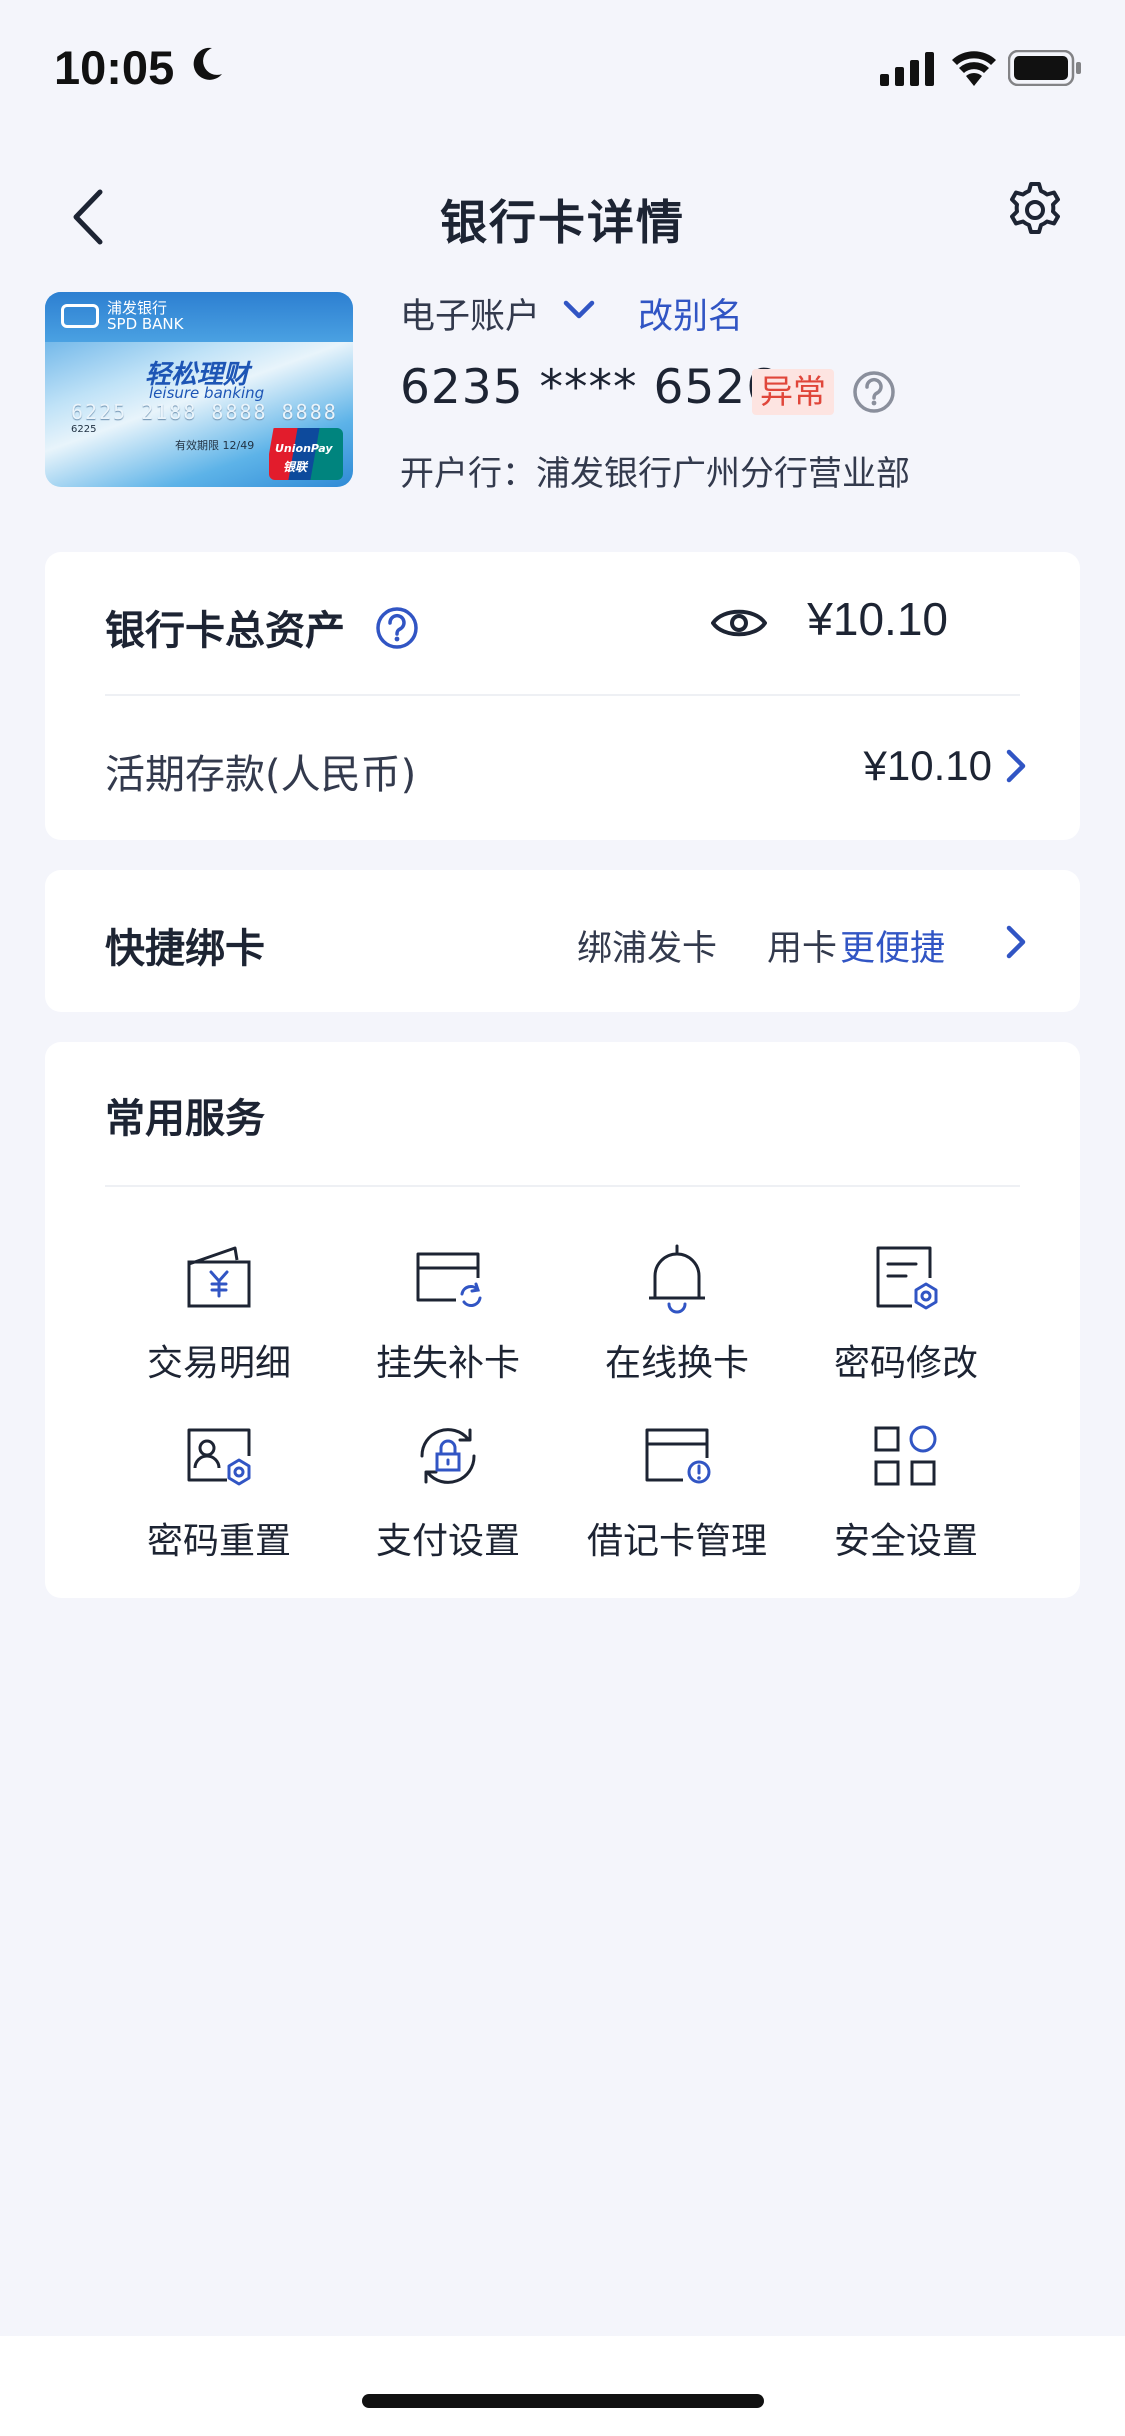  What do you see at coordinates (906, 1327) in the screenshot?
I see `service-change-password: 密码修改` at bounding box center [906, 1327].